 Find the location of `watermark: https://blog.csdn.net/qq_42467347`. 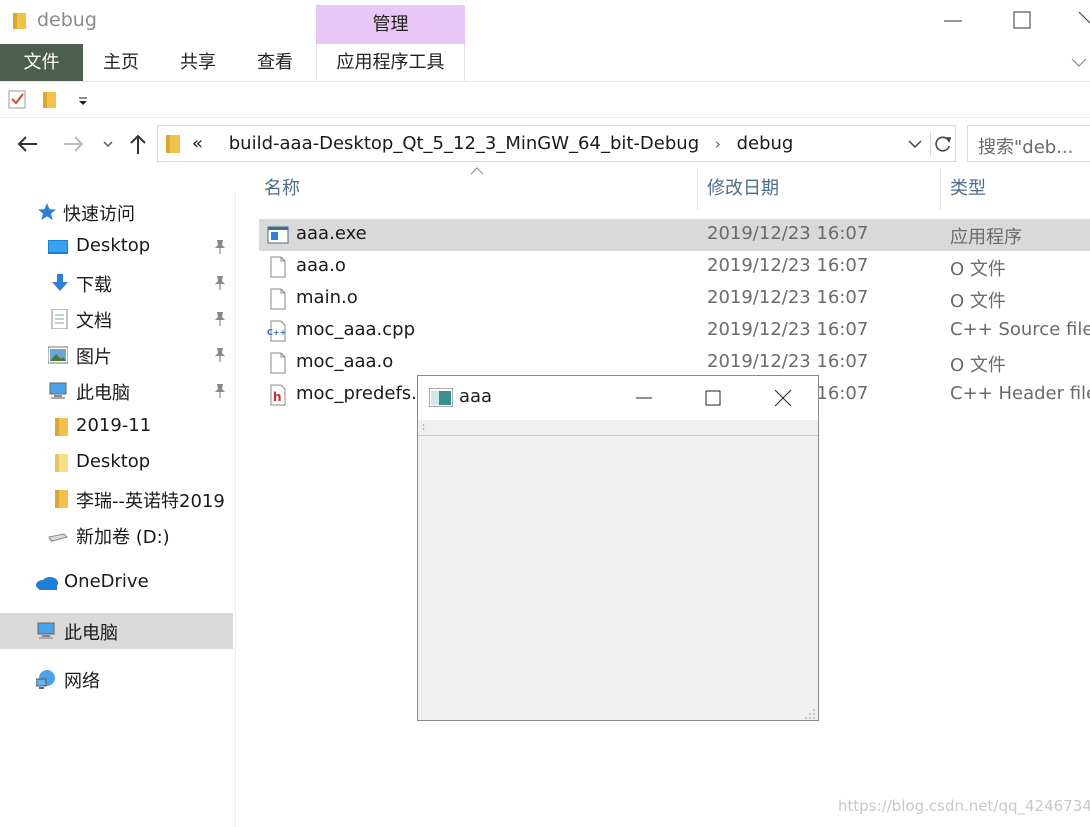

watermark: https://blog.csdn.net/qq_42467347 is located at coordinates (964, 806).